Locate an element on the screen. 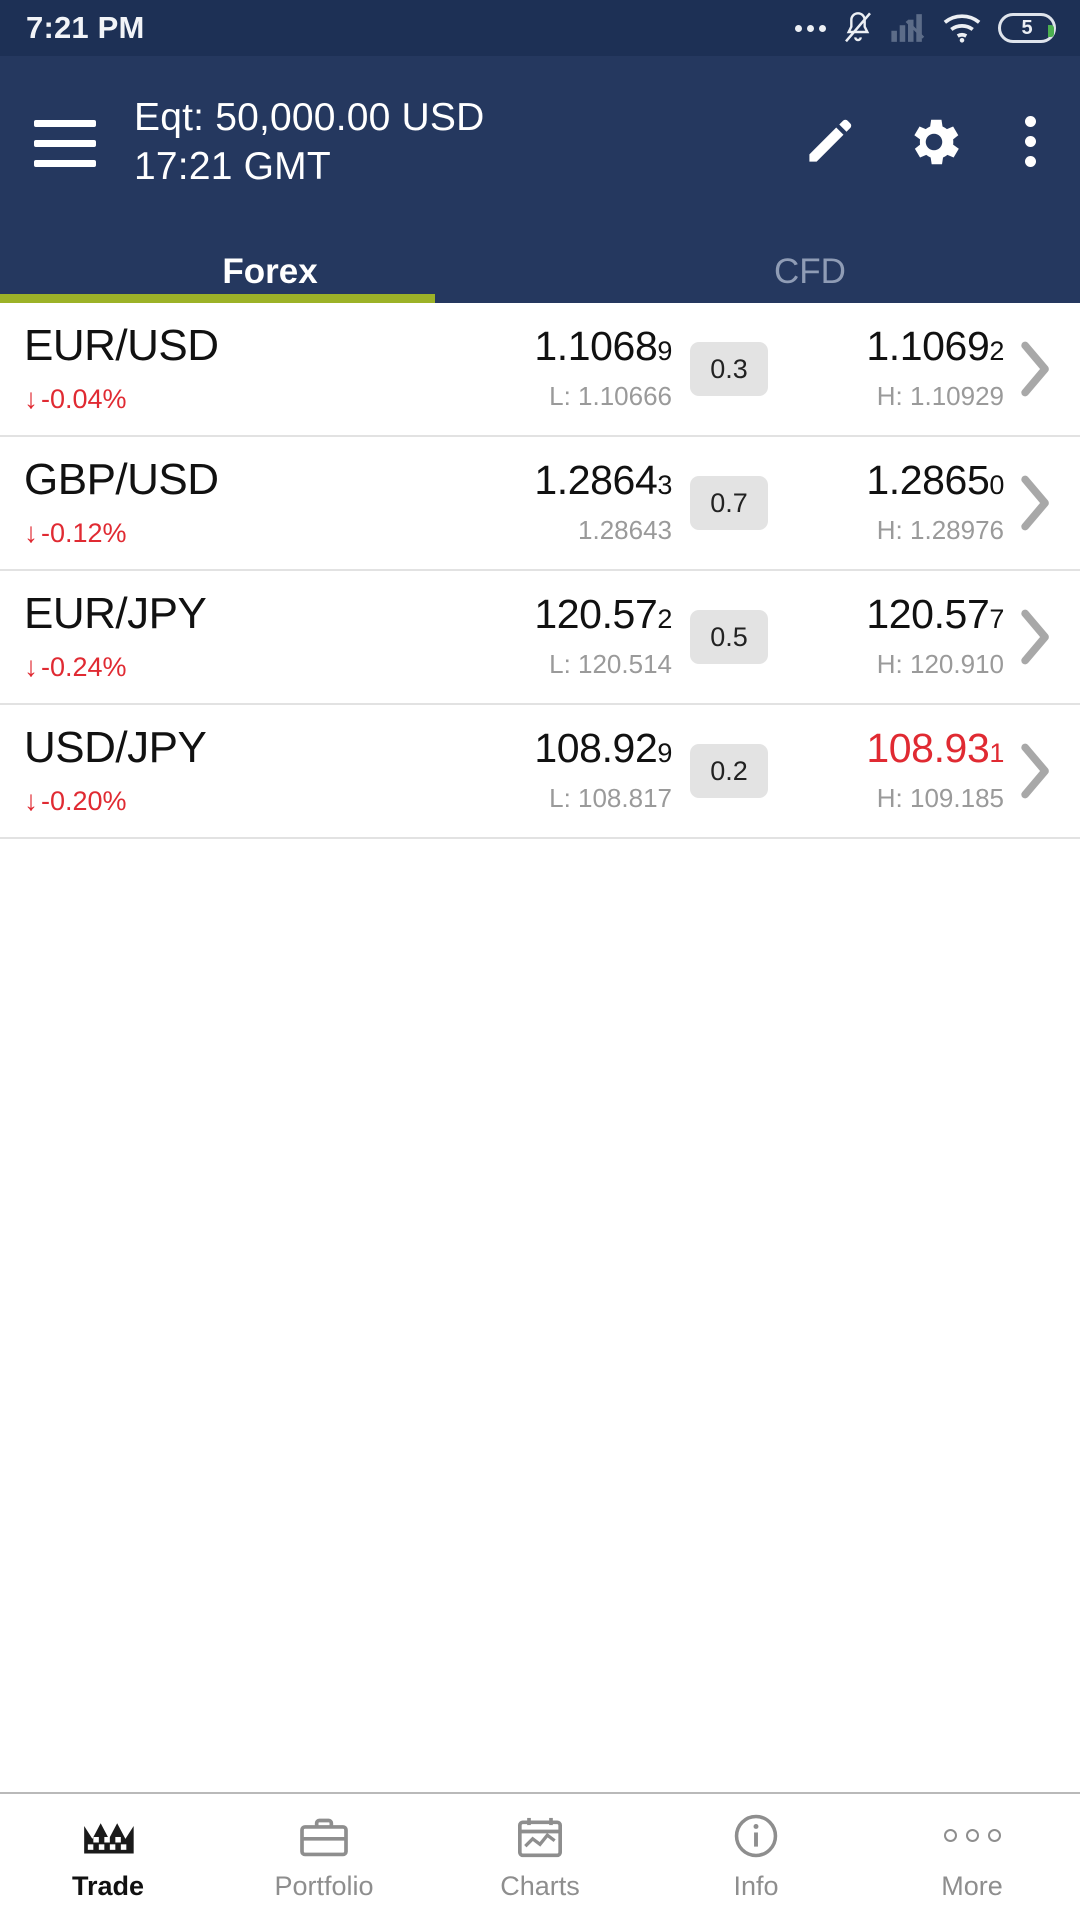 Image resolution: width=1080 pixels, height=1920 pixels. bid-price-main: 1.1068 is located at coordinates (596, 346).